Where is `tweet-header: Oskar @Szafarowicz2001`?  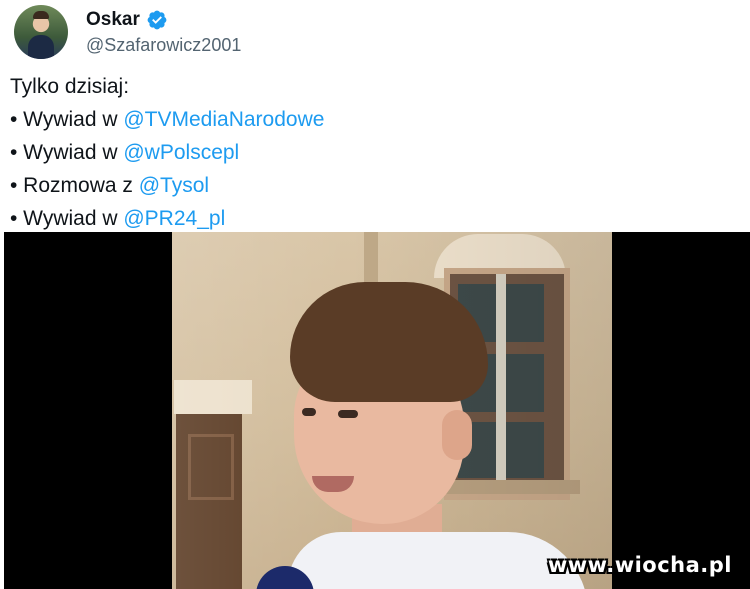
tweet-header: Oskar @Szafarowicz2001 is located at coordinates (127, 32).